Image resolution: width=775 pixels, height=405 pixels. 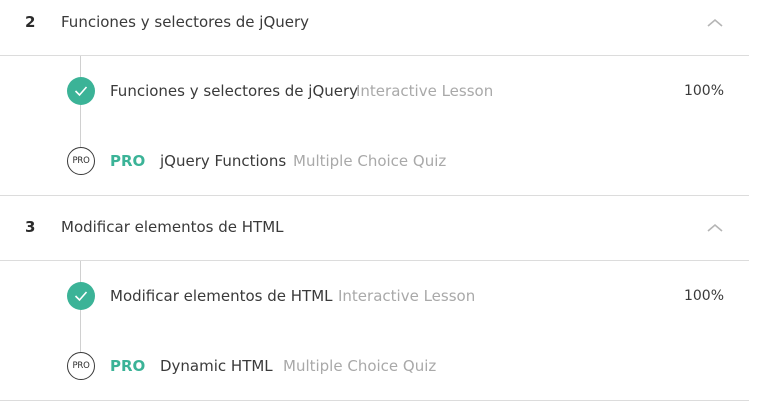 I want to click on section-number: 2, so click(x=30, y=22).